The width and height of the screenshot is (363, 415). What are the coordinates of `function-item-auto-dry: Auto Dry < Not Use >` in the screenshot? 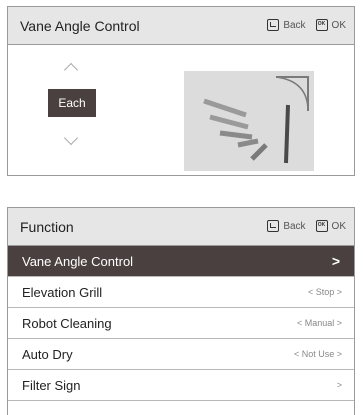 It's located at (181, 354).